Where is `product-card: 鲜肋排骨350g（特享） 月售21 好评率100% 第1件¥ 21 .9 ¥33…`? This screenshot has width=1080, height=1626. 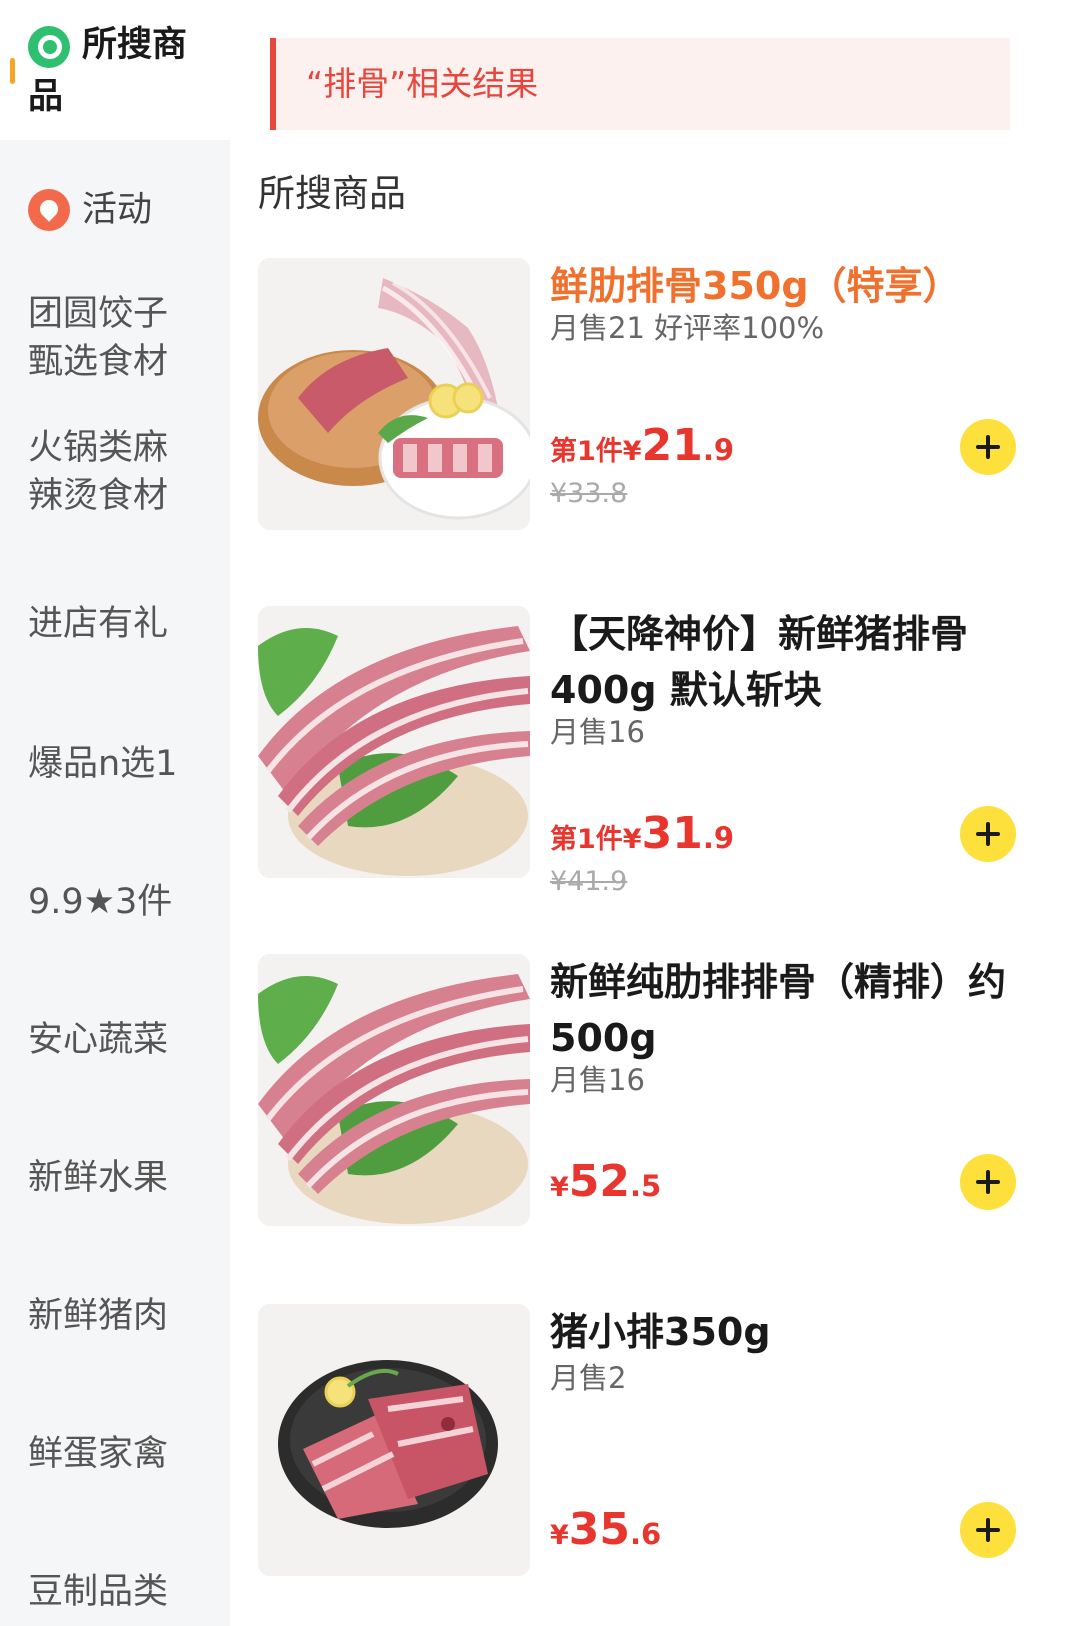
product-card: 鲜肋排骨350g（特享） 月售21 好评率100% 第1件¥ 21 .9 ¥33… is located at coordinates (653, 398).